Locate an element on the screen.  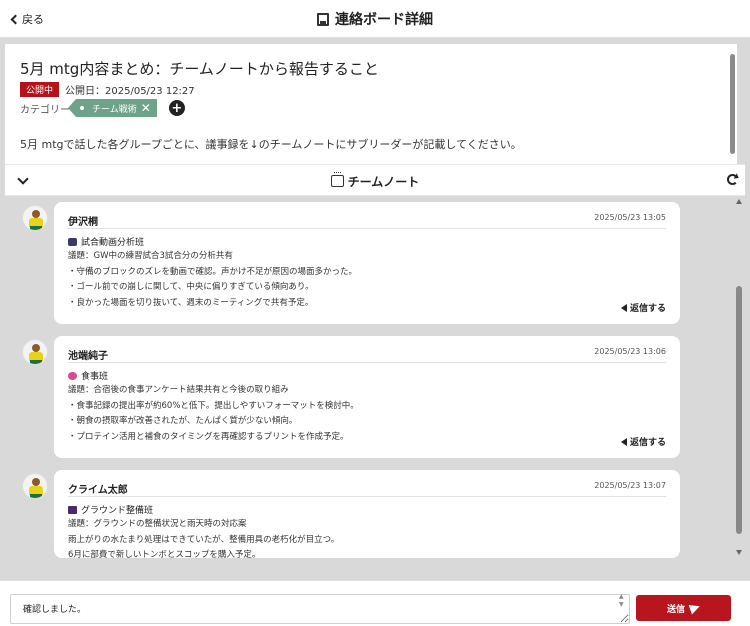
page-title-text: 連絡ボード詳細 is located at coordinates (384, 20).